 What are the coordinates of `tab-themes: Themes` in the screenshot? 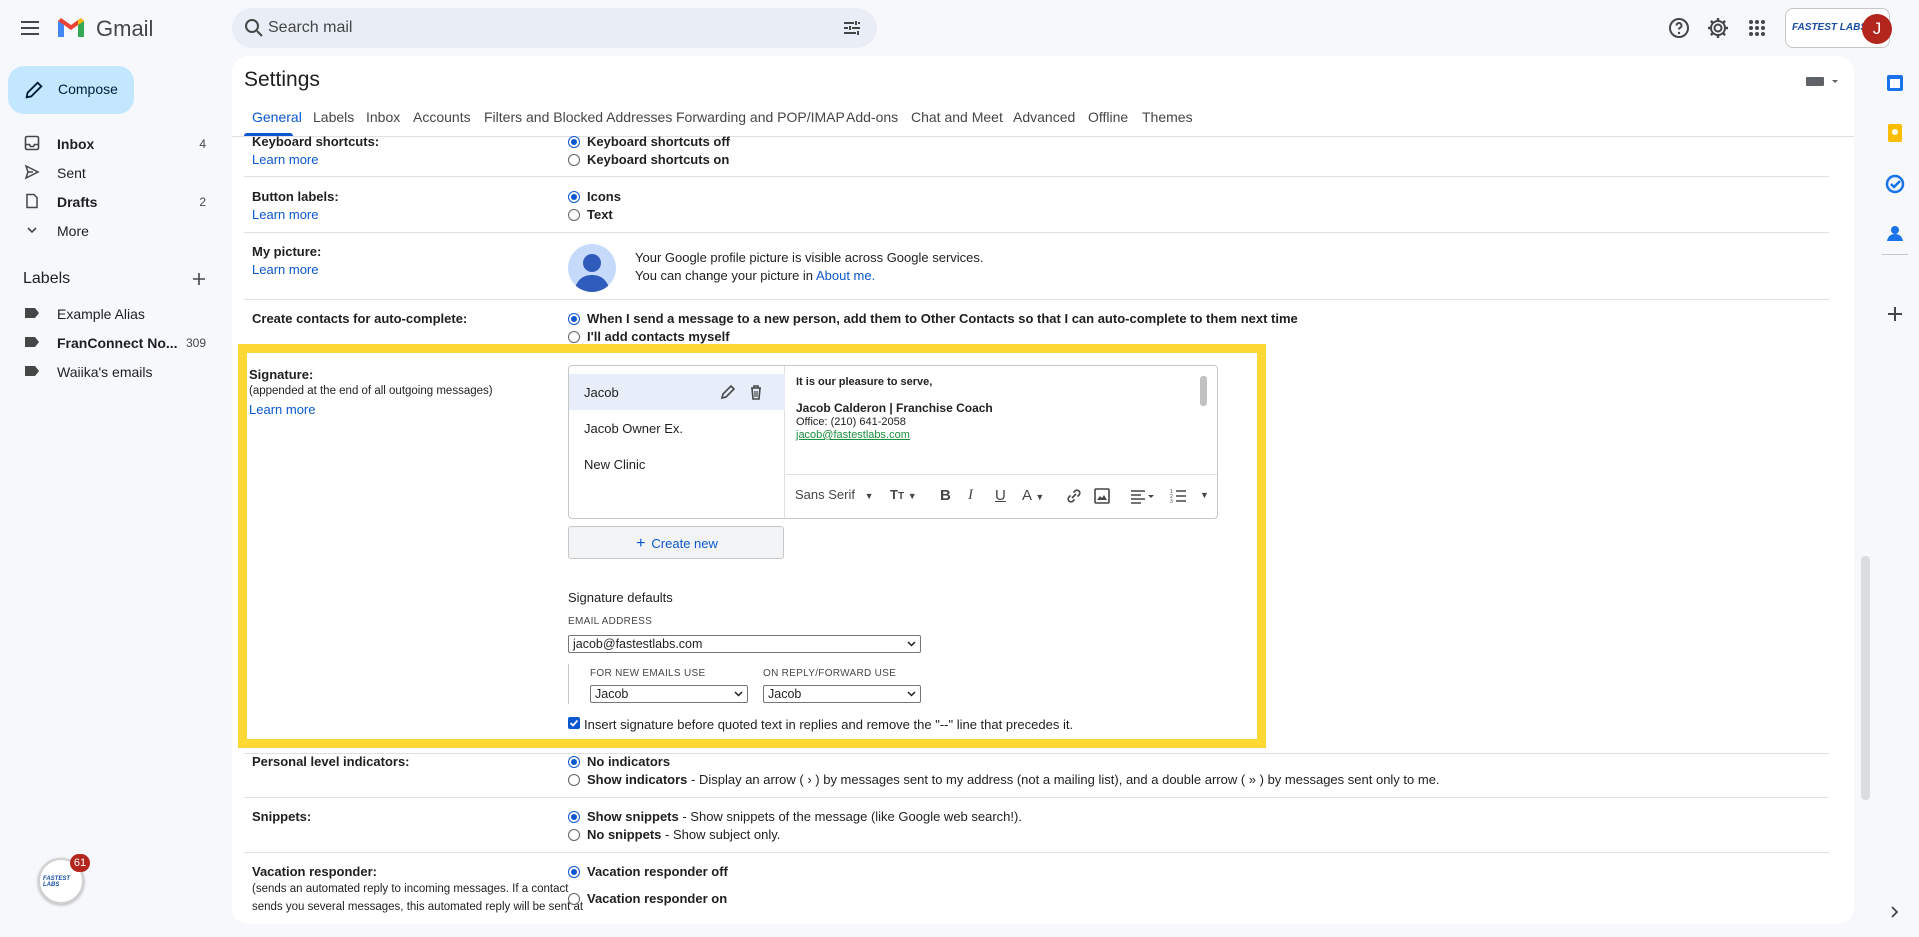 It's located at (1167, 117).